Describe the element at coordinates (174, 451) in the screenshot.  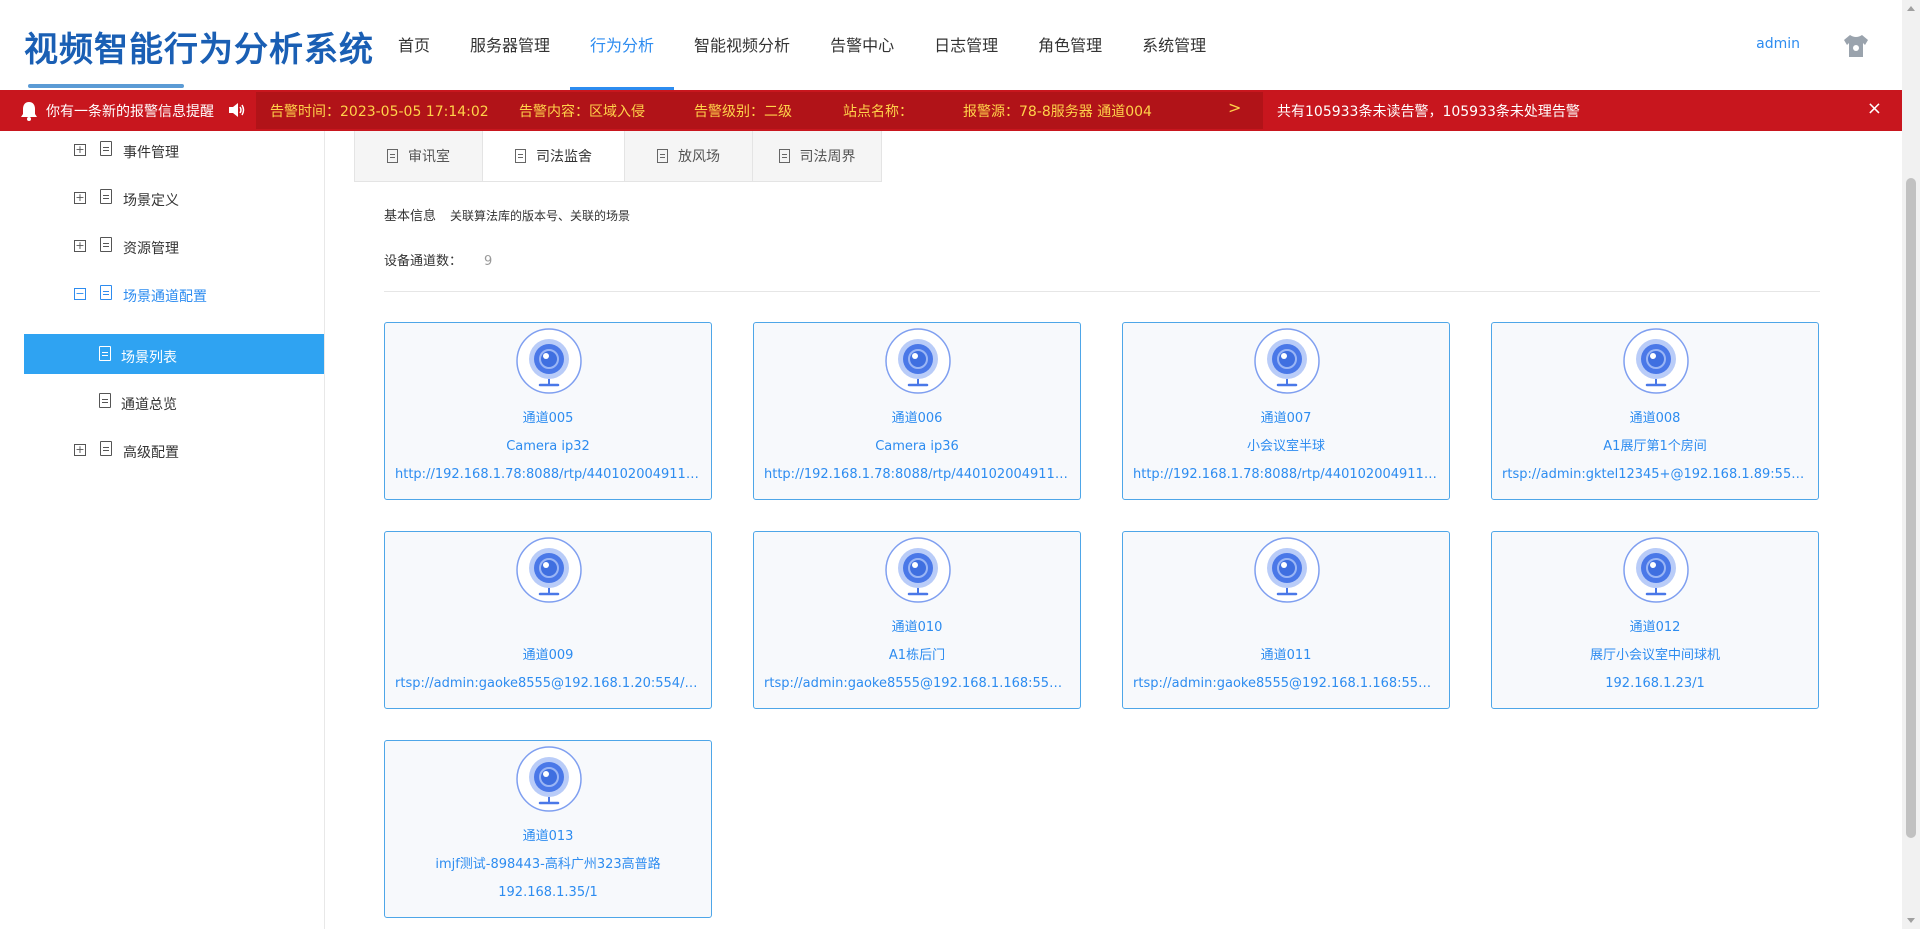
I see `sidebar-item-advanced-config: + 高级配置` at that location.